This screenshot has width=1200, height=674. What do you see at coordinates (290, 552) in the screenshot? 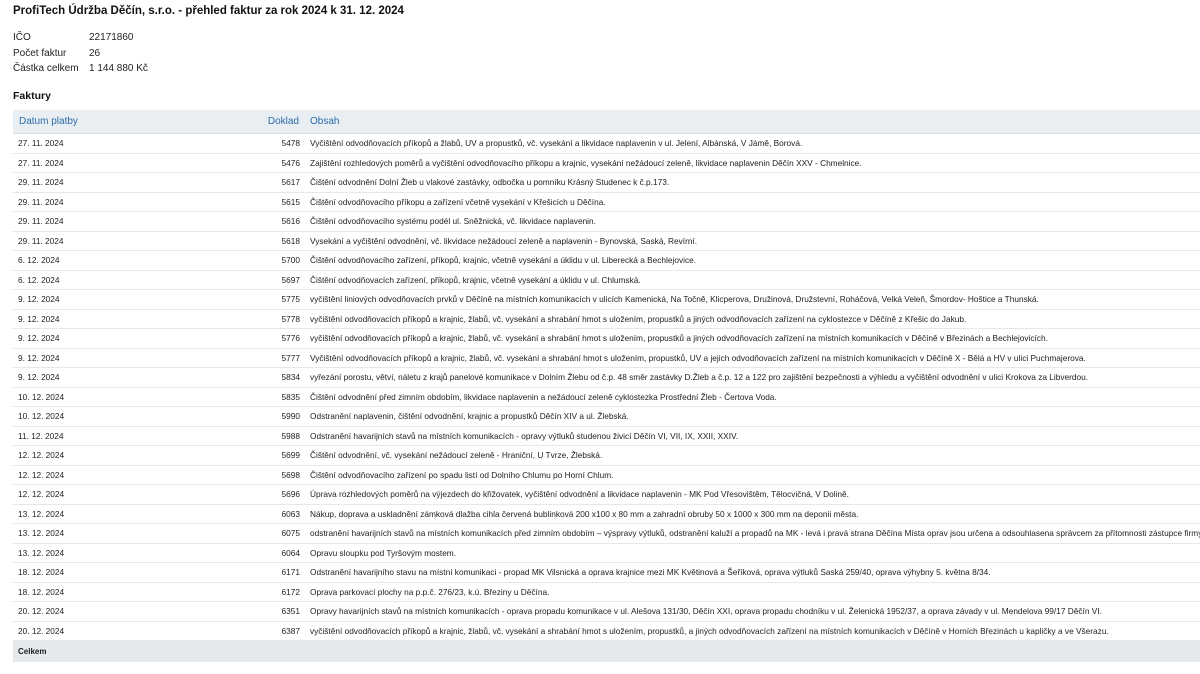
I see `cell-doklad: 6064` at bounding box center [290, 552].